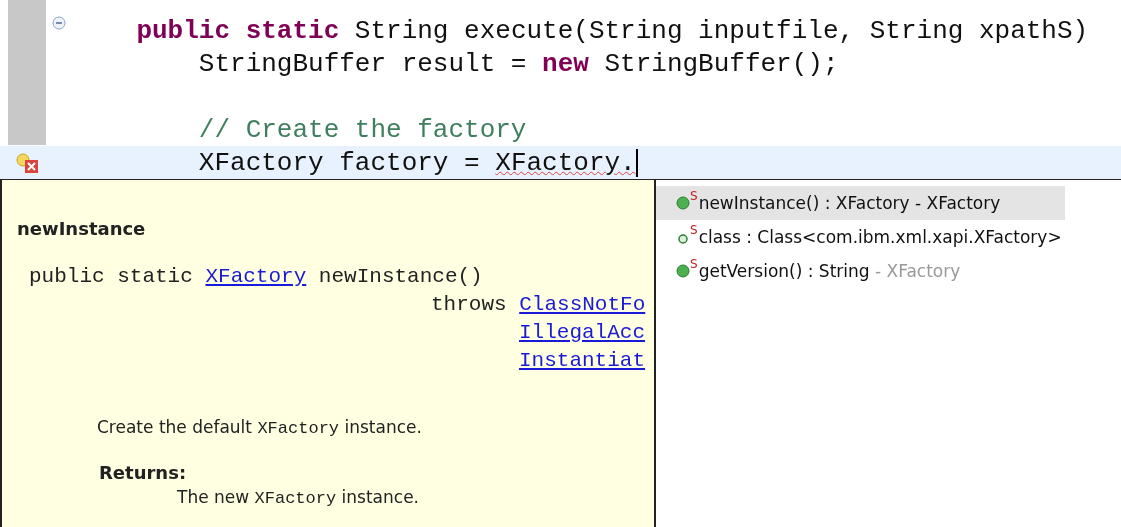 This screenshot has width=1121, height=527. What do you see at coordinates (469, 305) in the screenshot?
I see `signature-text: throws` at bounding box center [469, 305].